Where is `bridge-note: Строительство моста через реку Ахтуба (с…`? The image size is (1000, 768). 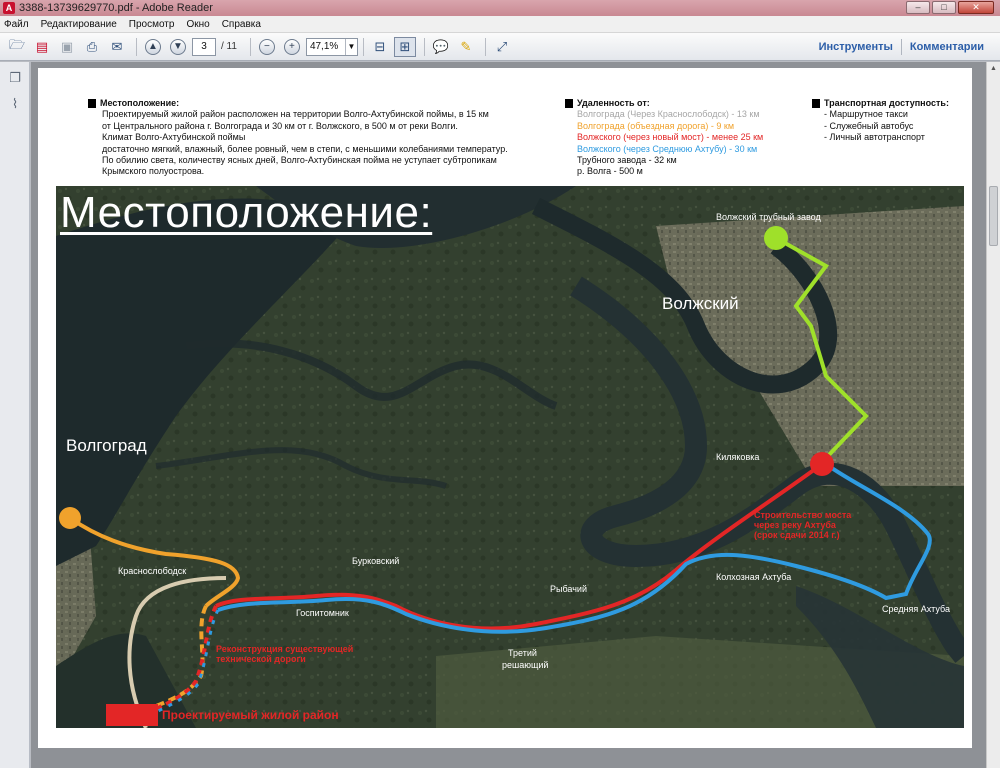 bridge-note: Строительство моста через реку Ахтуба (с… is located at coordinates (802, 525).